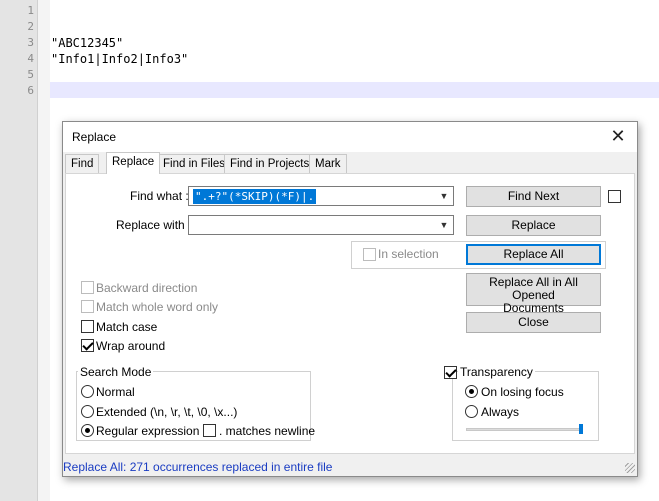  I want to click on in-selection-checkbox, so click(369, 254).